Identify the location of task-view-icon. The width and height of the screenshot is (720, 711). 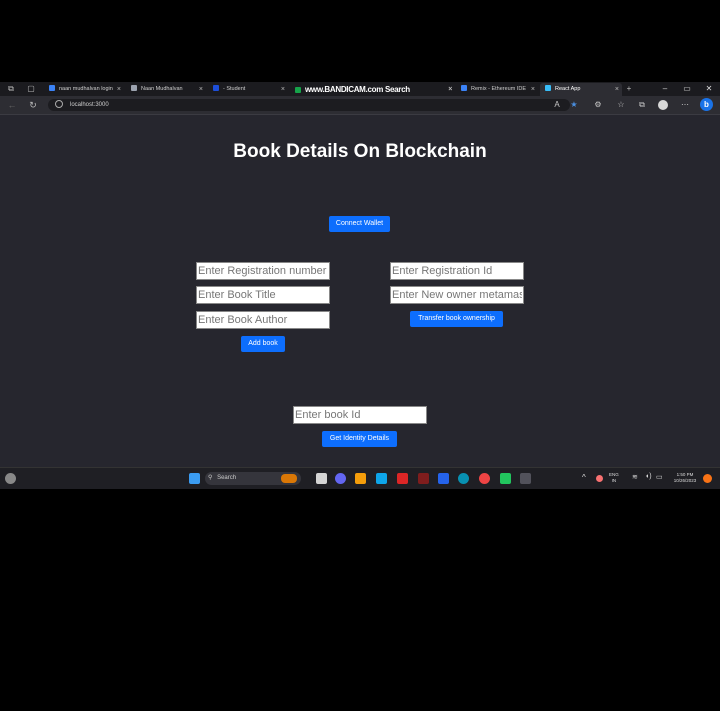
(321, 478).